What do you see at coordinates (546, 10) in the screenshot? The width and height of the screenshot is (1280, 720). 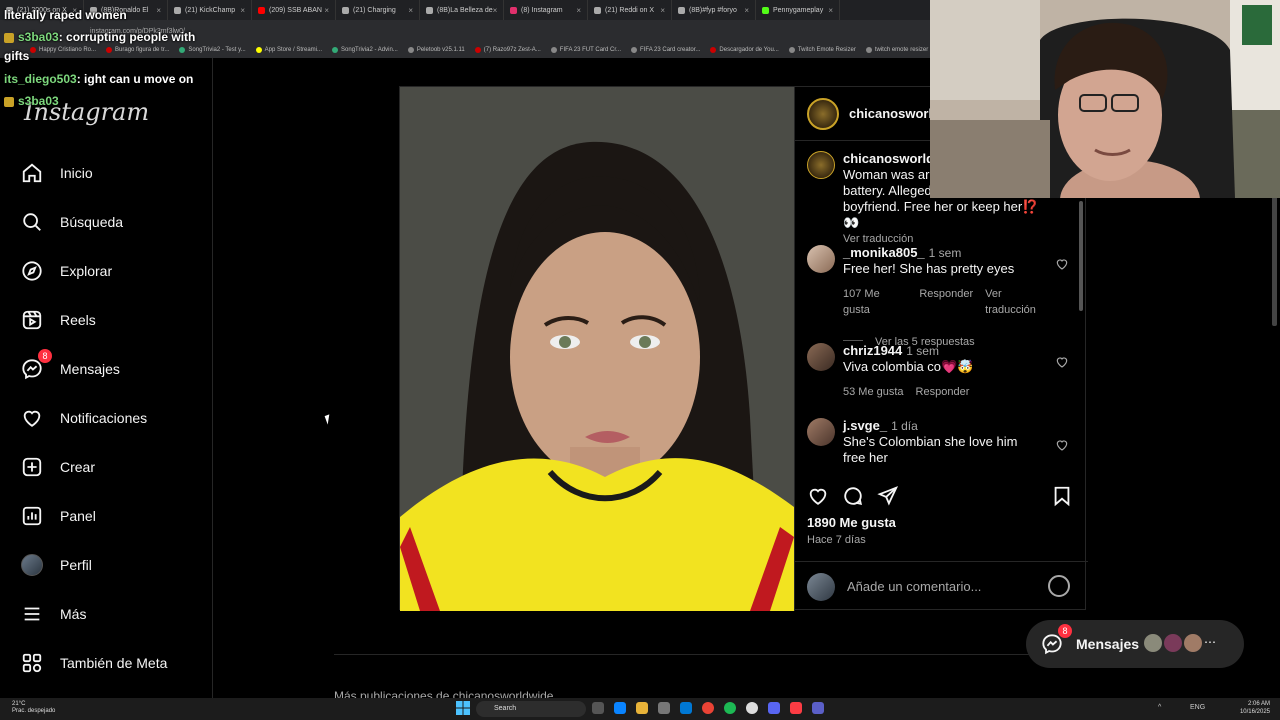 I see `browser-tab: (8) Instagram ×` at bounding box center [546, 10].